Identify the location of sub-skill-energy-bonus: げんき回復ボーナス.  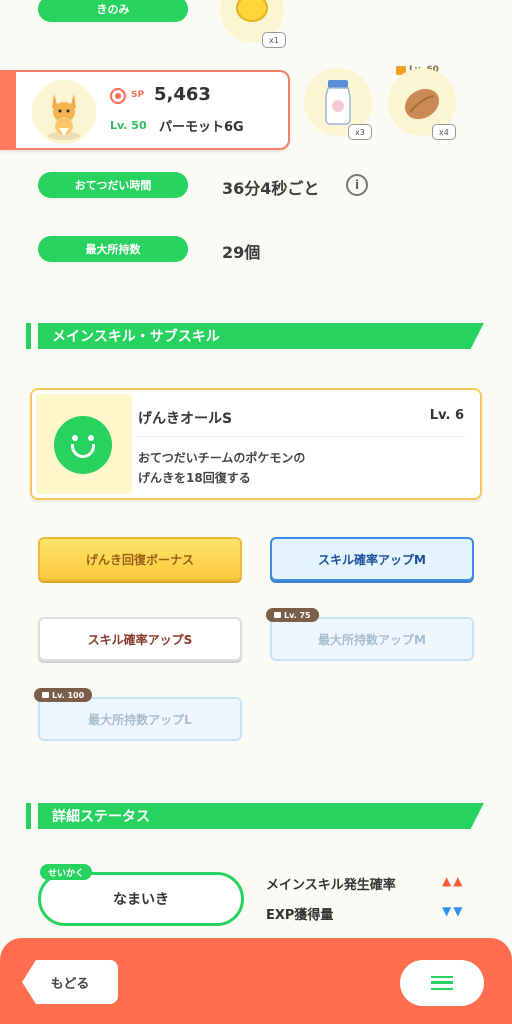
(140, 559).